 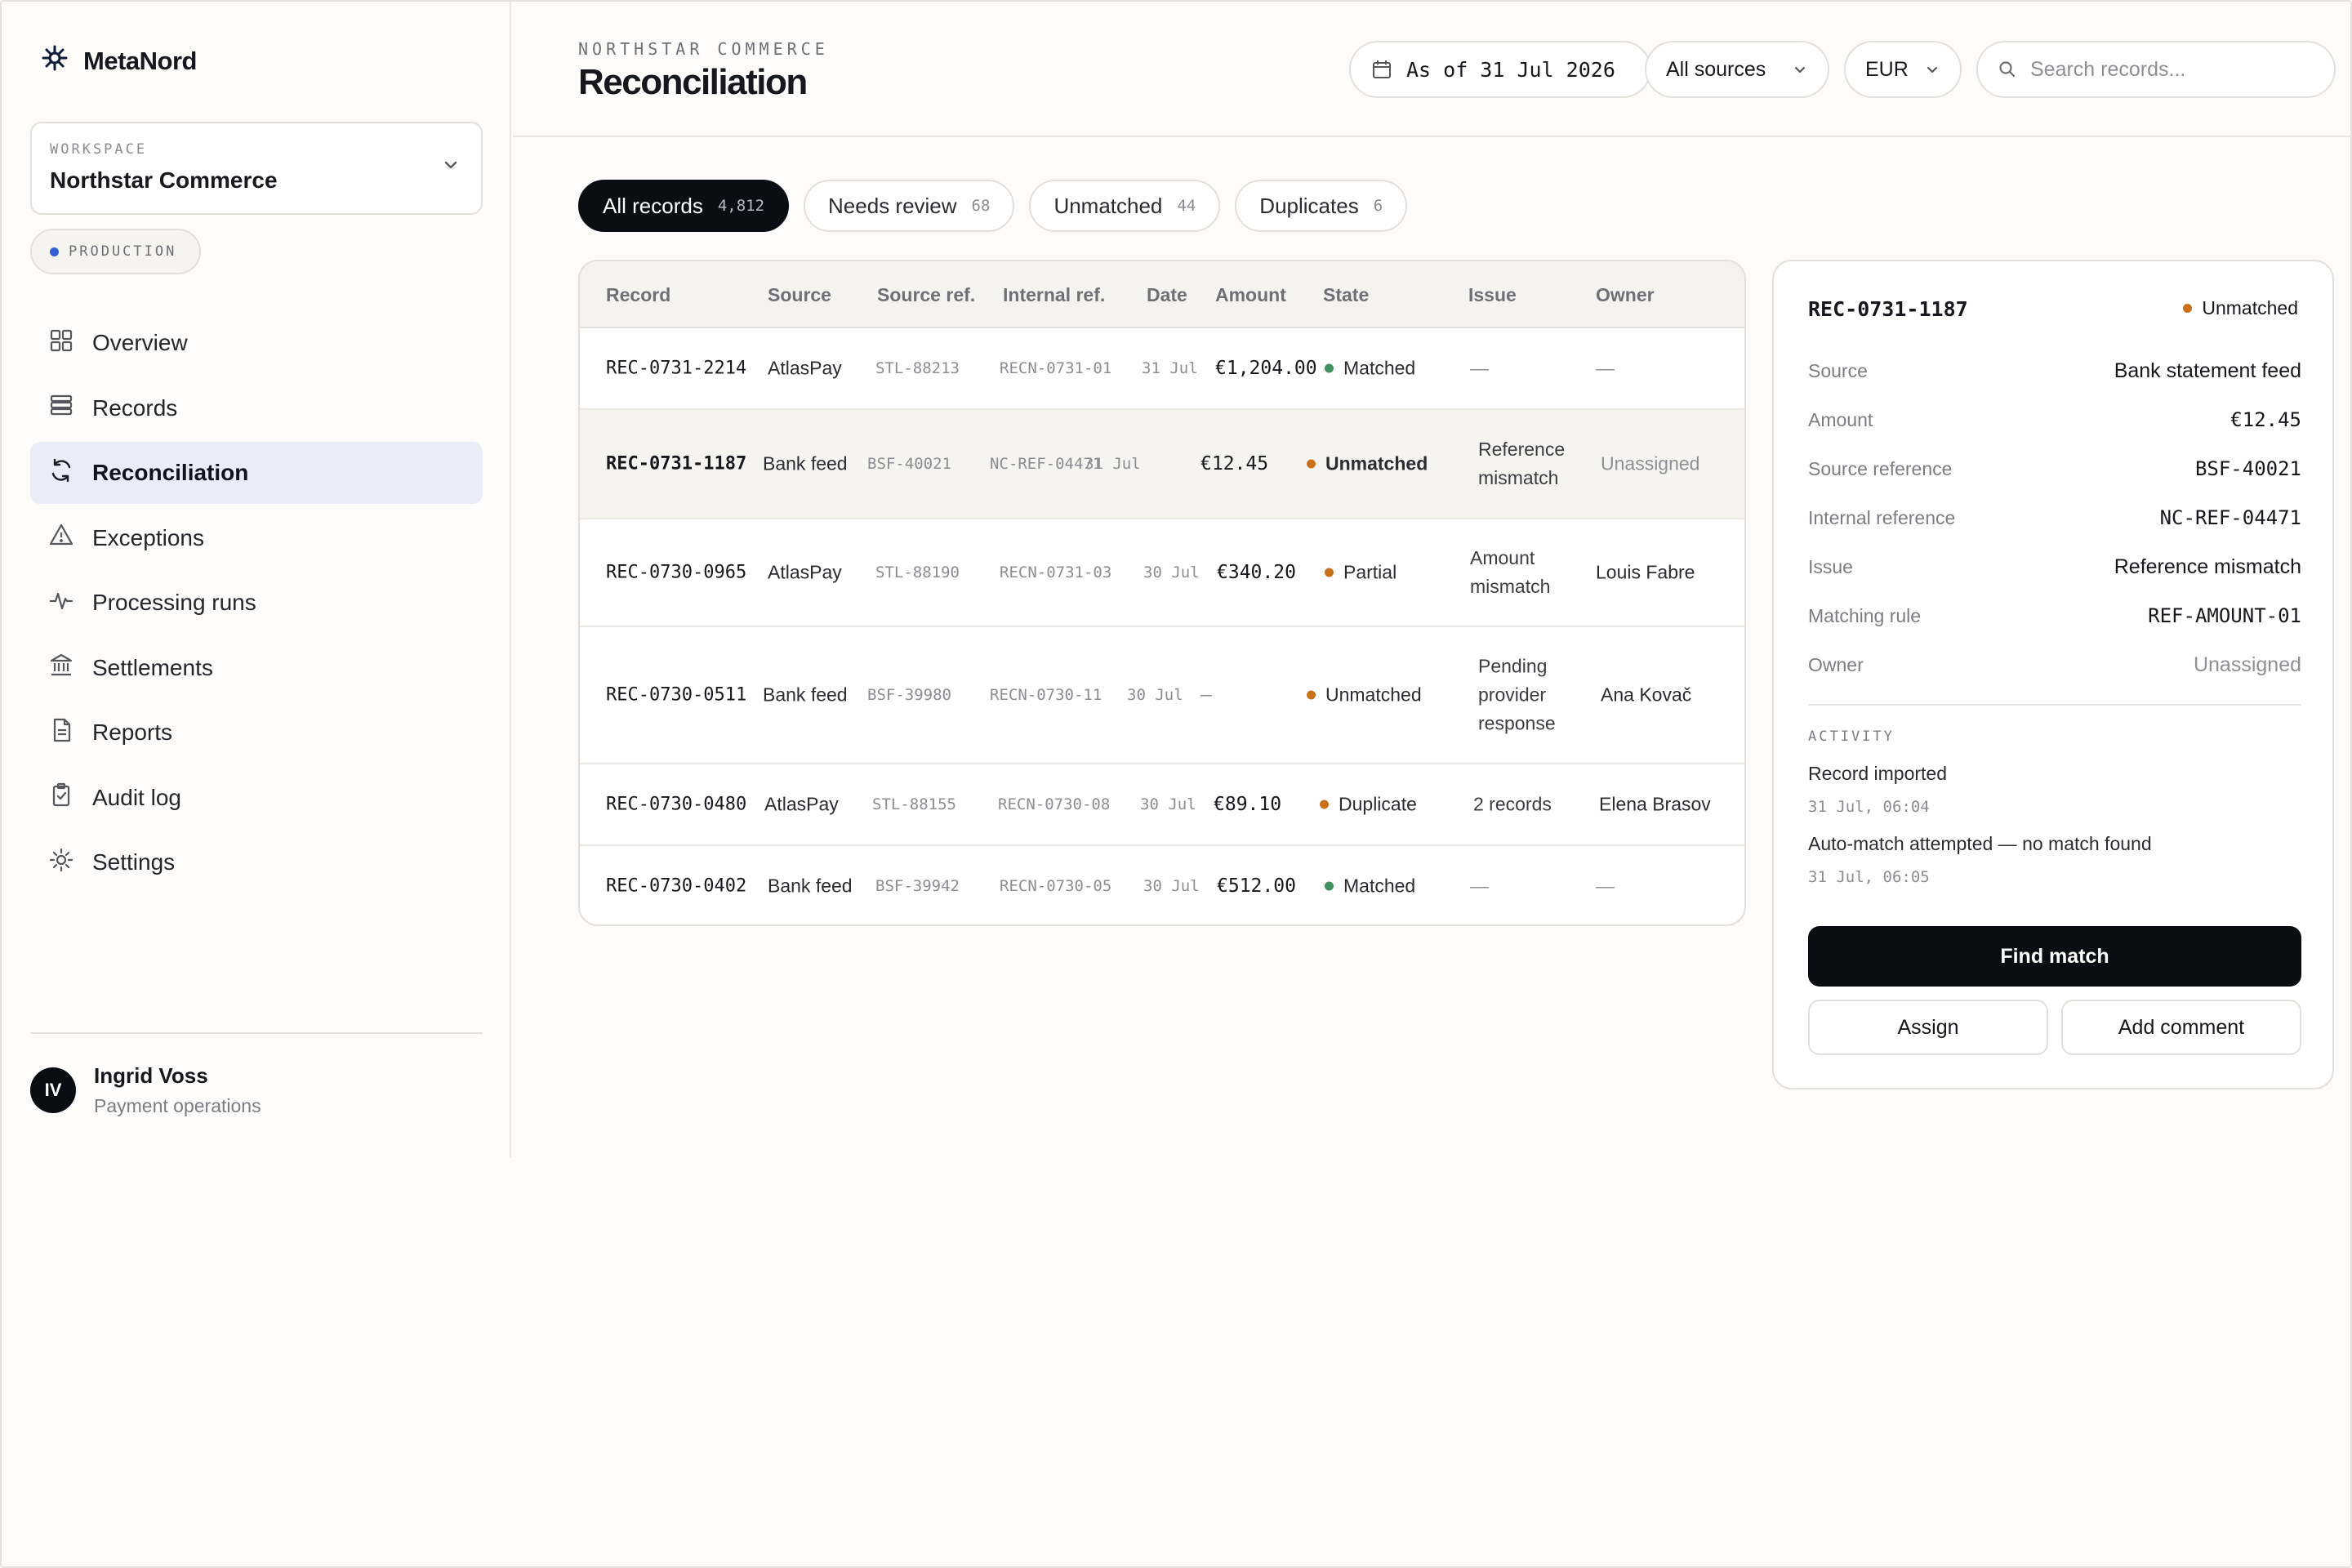 What do you see at coordinates (61, 733) in the screenshot?
I see `document-icon` at bounding box center [61, 733].